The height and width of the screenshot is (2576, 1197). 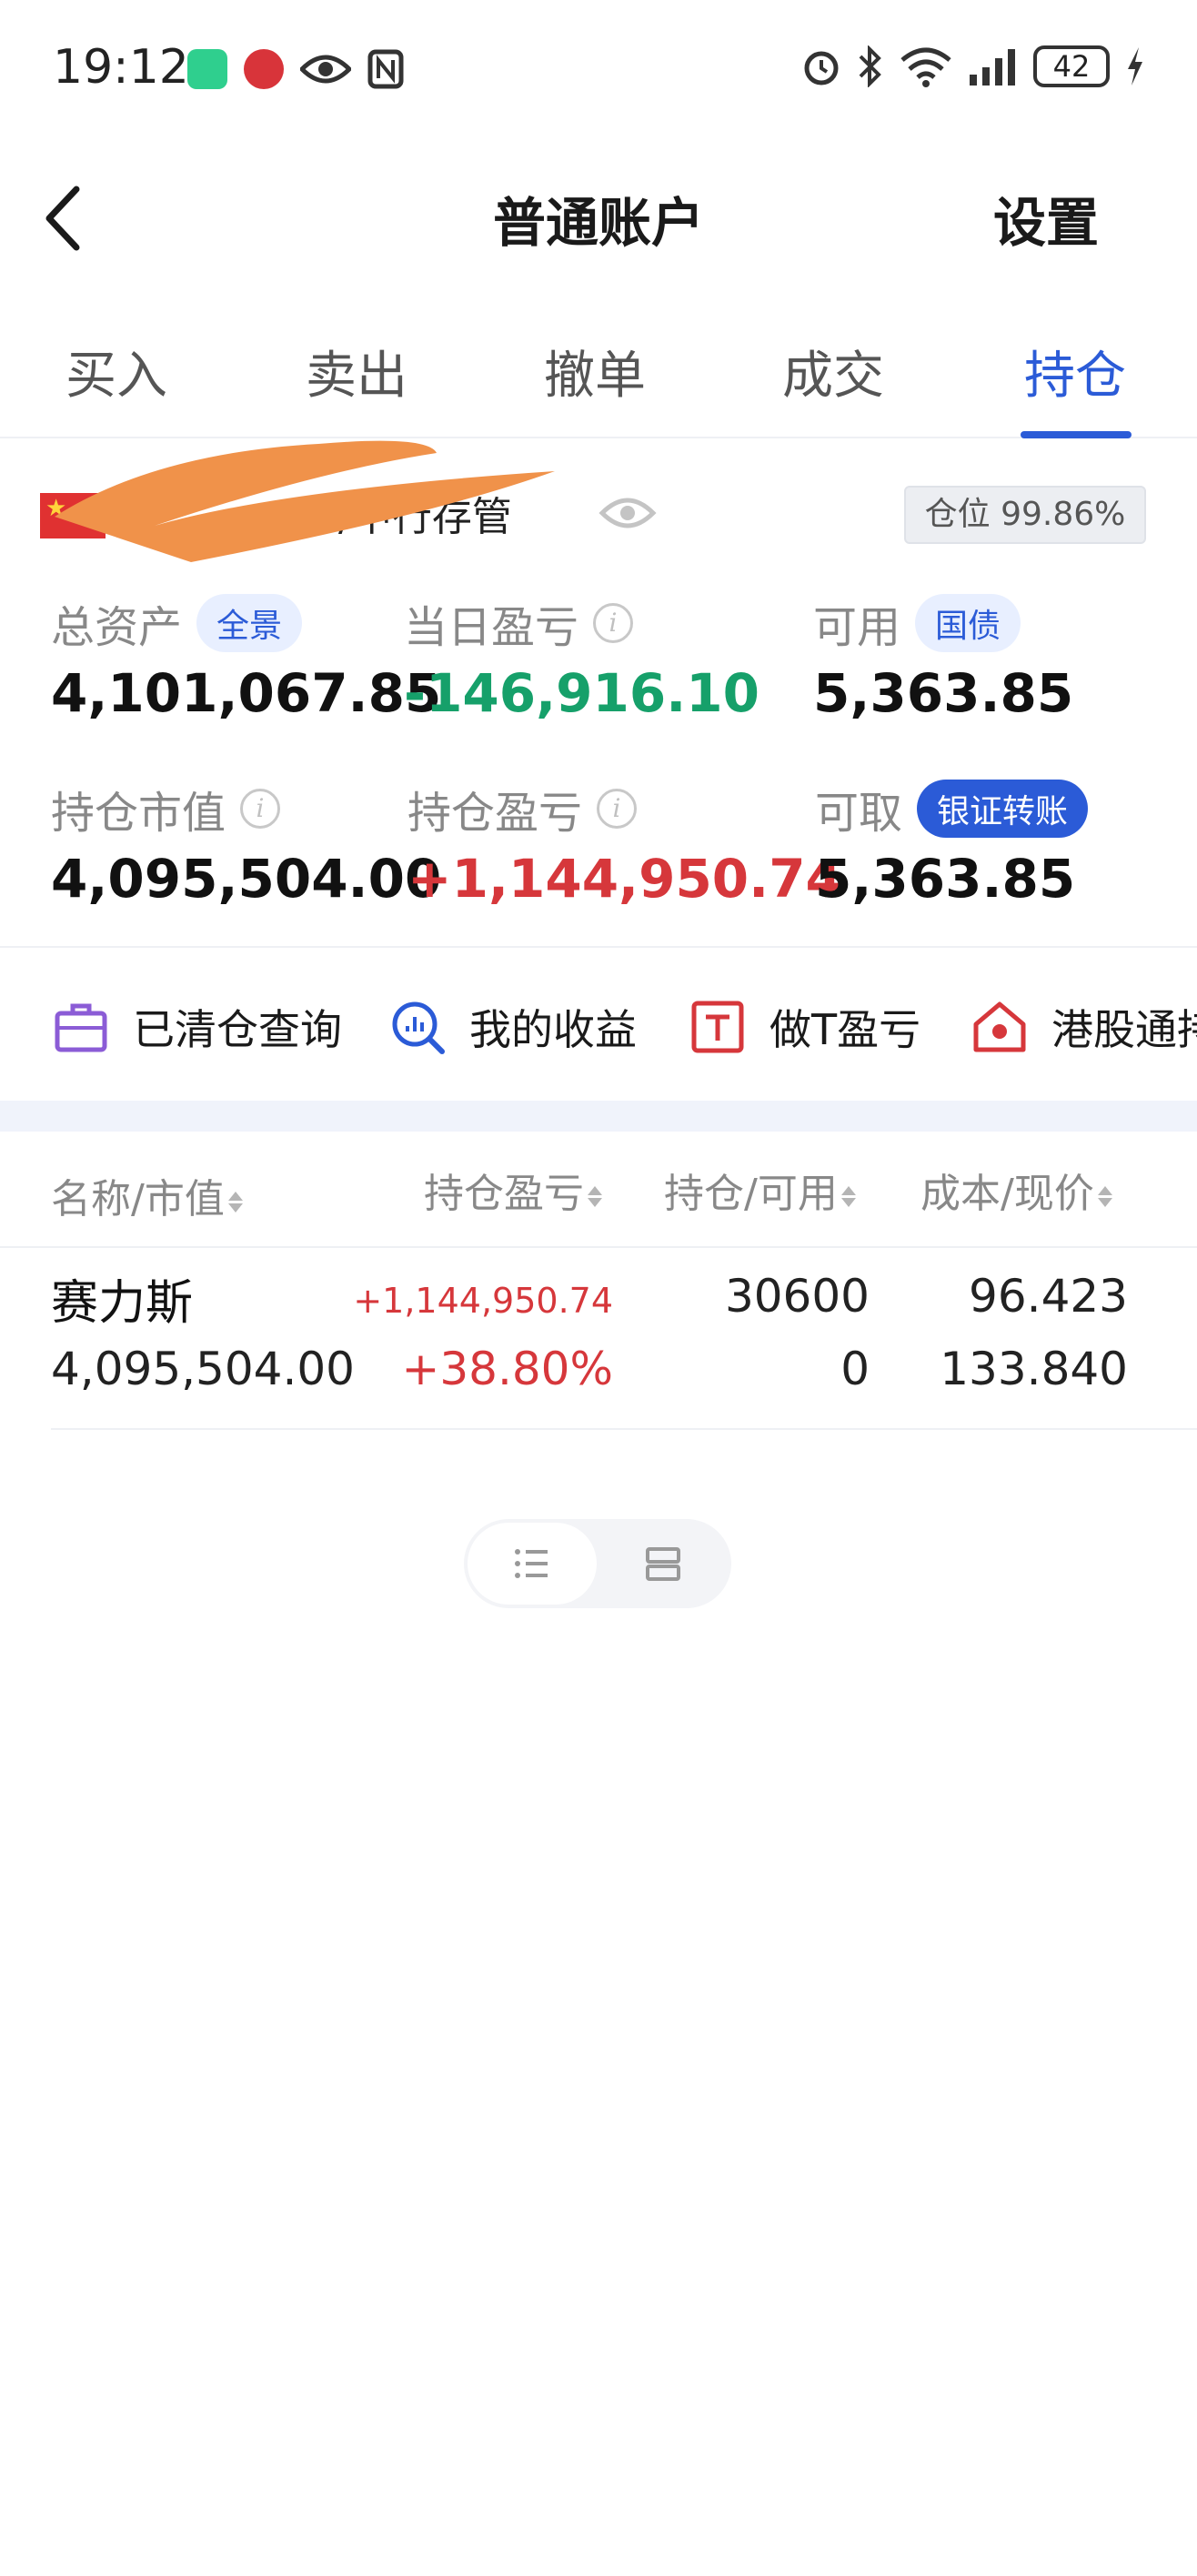 I want to click on stock-available: 0, so click(x=855, y=1369).